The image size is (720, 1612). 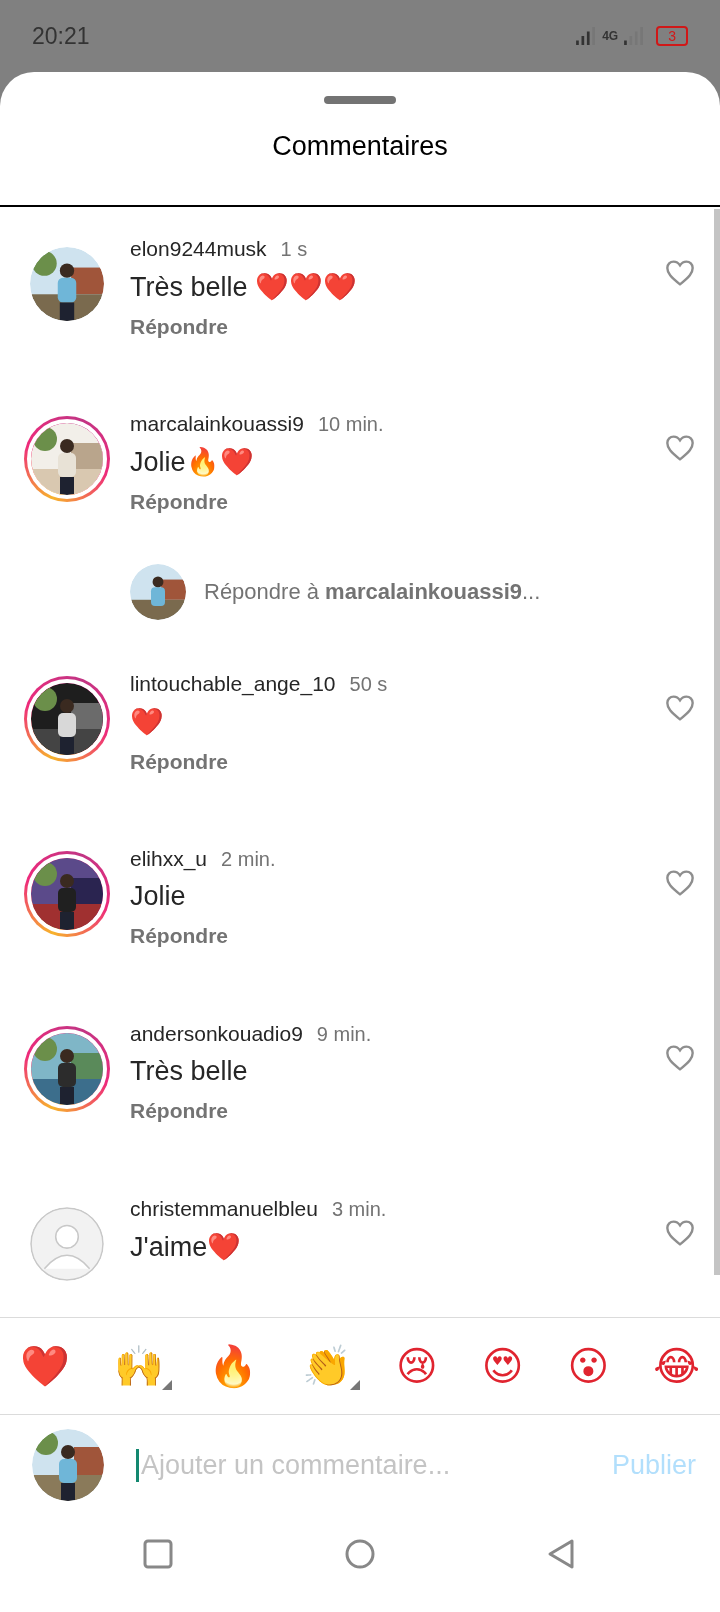 What do you see at coordinates (233, 684) in the screenshot?
I see `username: lintouchable_ange_10` at bounding box center [233, 684].